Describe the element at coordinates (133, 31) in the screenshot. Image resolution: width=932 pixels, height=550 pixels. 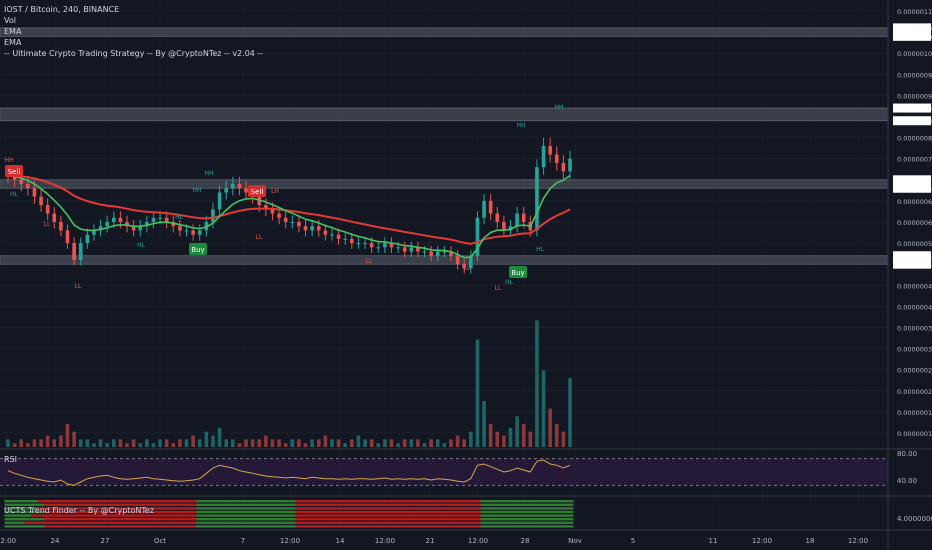
I see `ema-label-1: EMA` at that location.